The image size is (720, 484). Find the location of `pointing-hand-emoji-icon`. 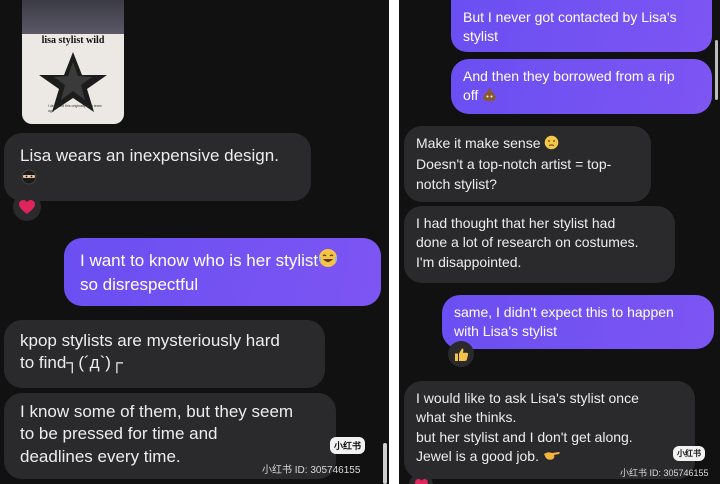

pointing-hand-emoji-icon is located at coordinates (552, 458).